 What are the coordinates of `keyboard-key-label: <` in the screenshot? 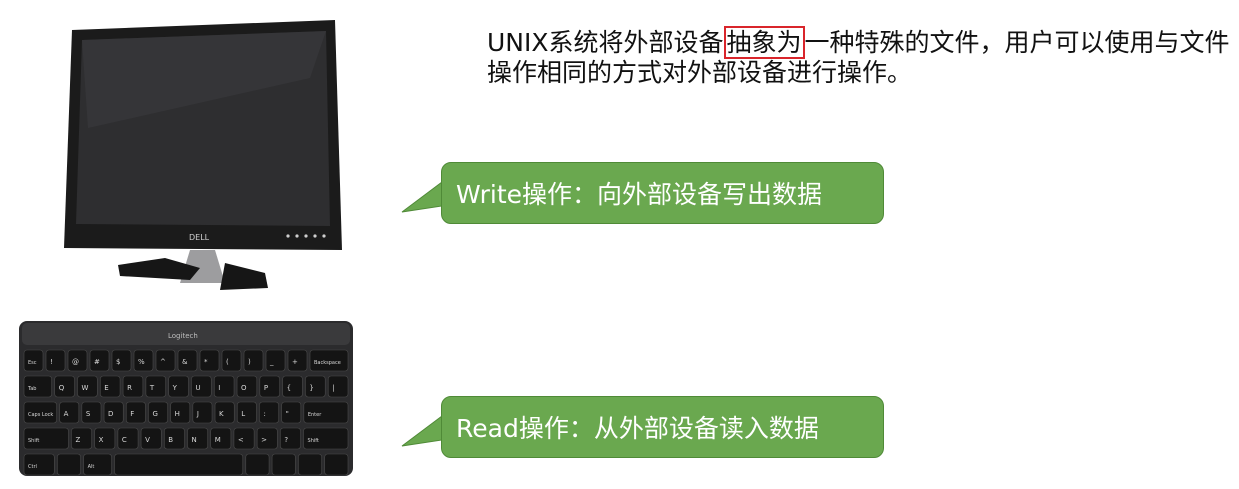 It's located at (241, 440).